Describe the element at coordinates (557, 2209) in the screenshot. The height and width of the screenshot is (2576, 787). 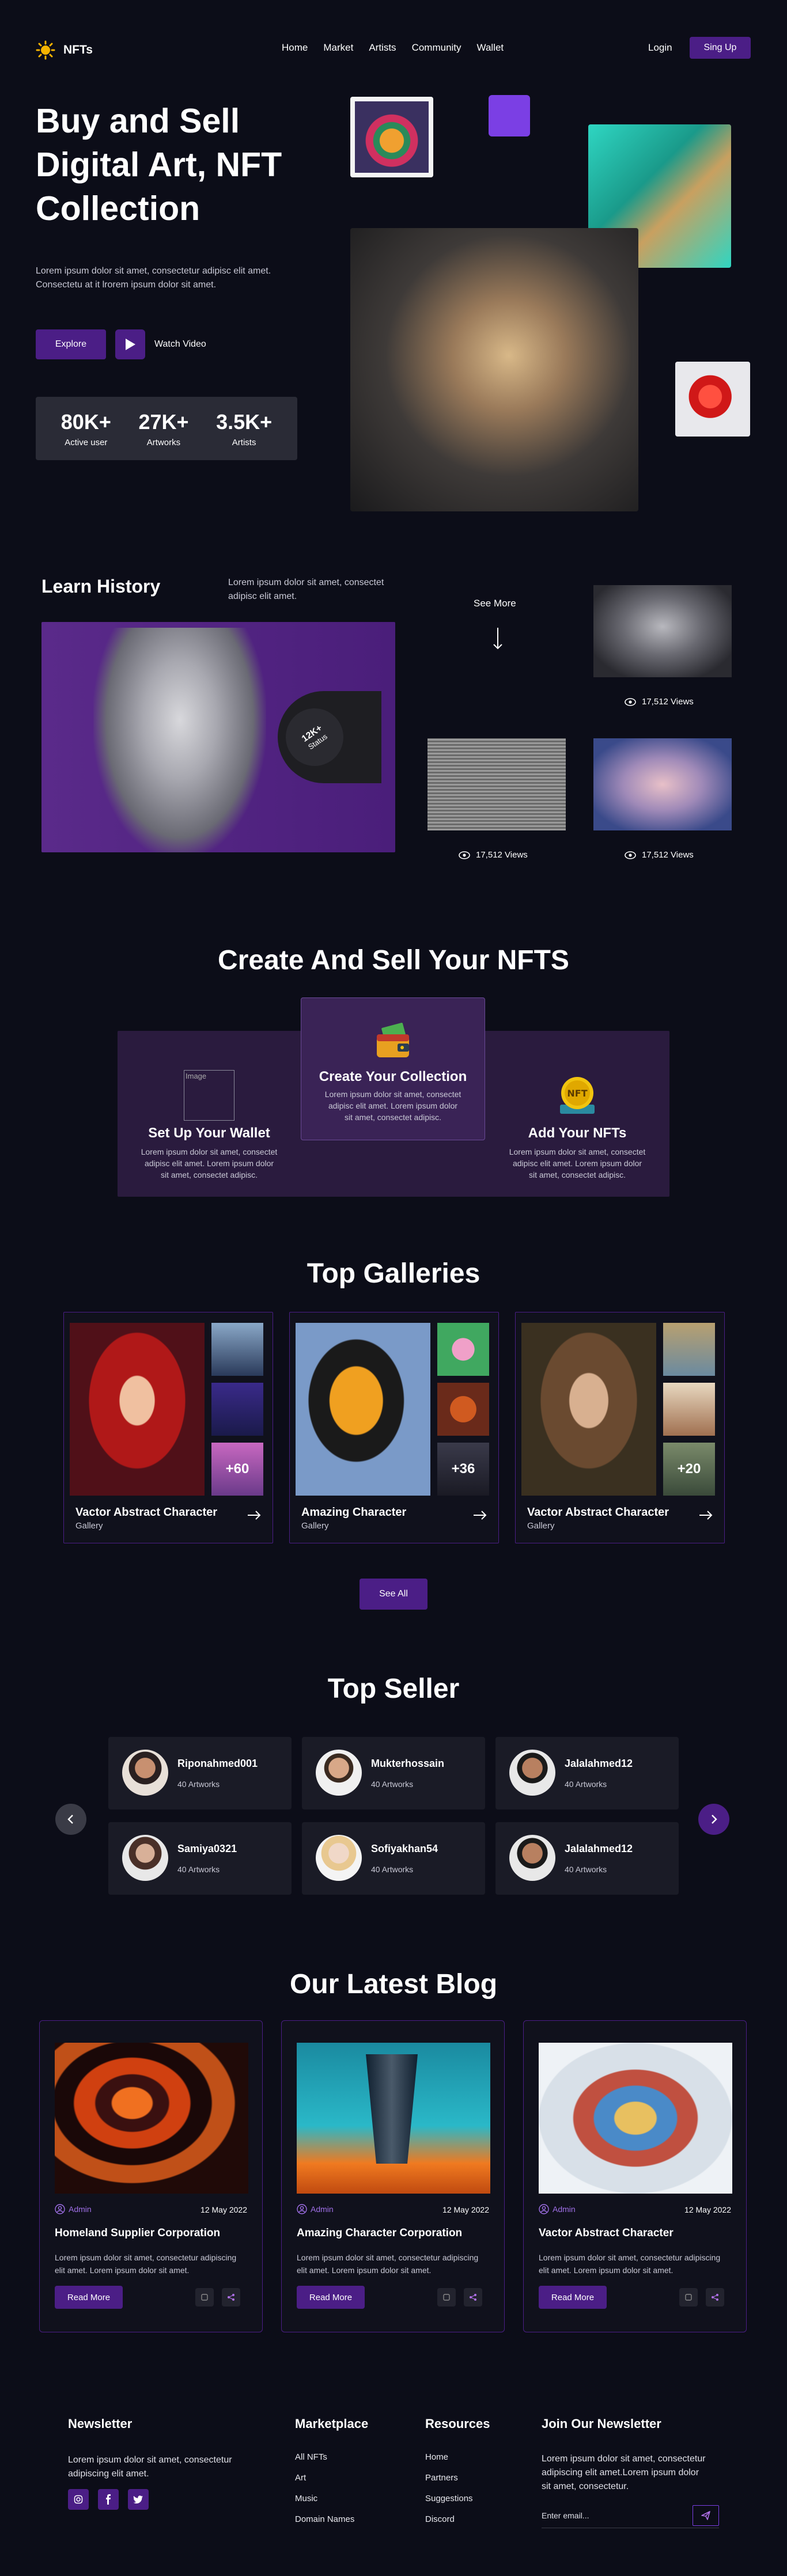
I see `blog-3-author: Admin` at that location.